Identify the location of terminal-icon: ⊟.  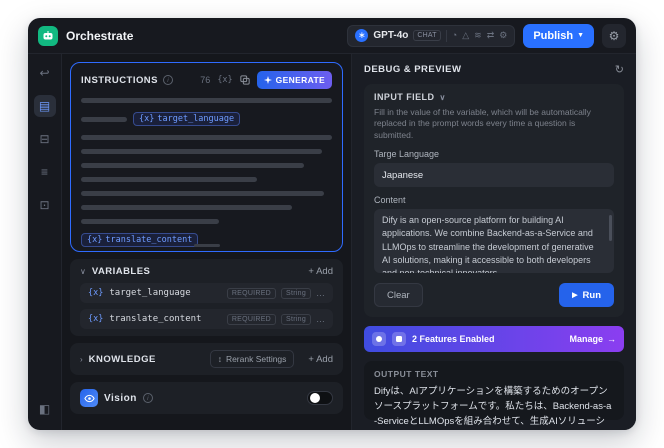
(44, 139).